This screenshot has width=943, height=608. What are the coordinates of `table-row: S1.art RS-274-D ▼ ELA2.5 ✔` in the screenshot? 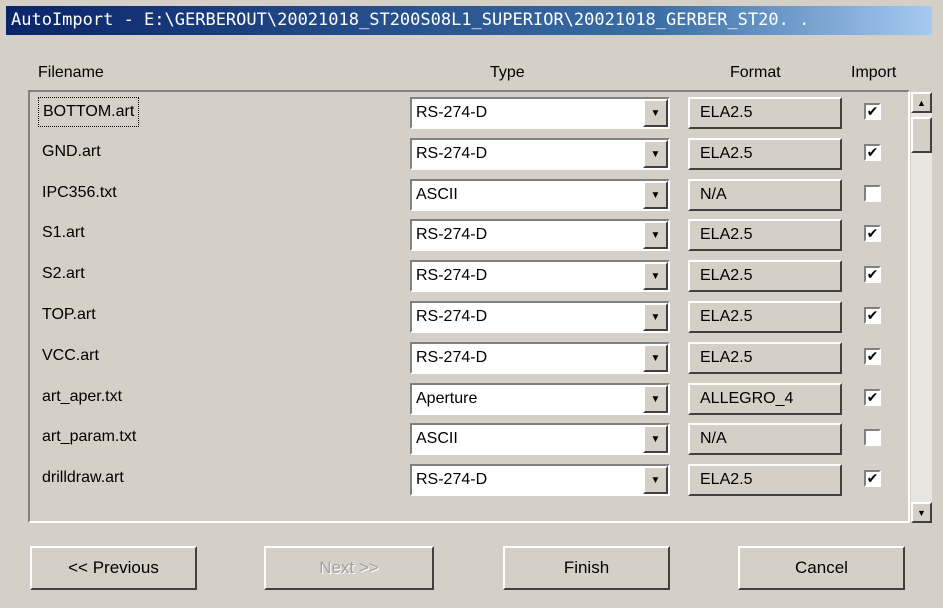 It's located at (469, 234).